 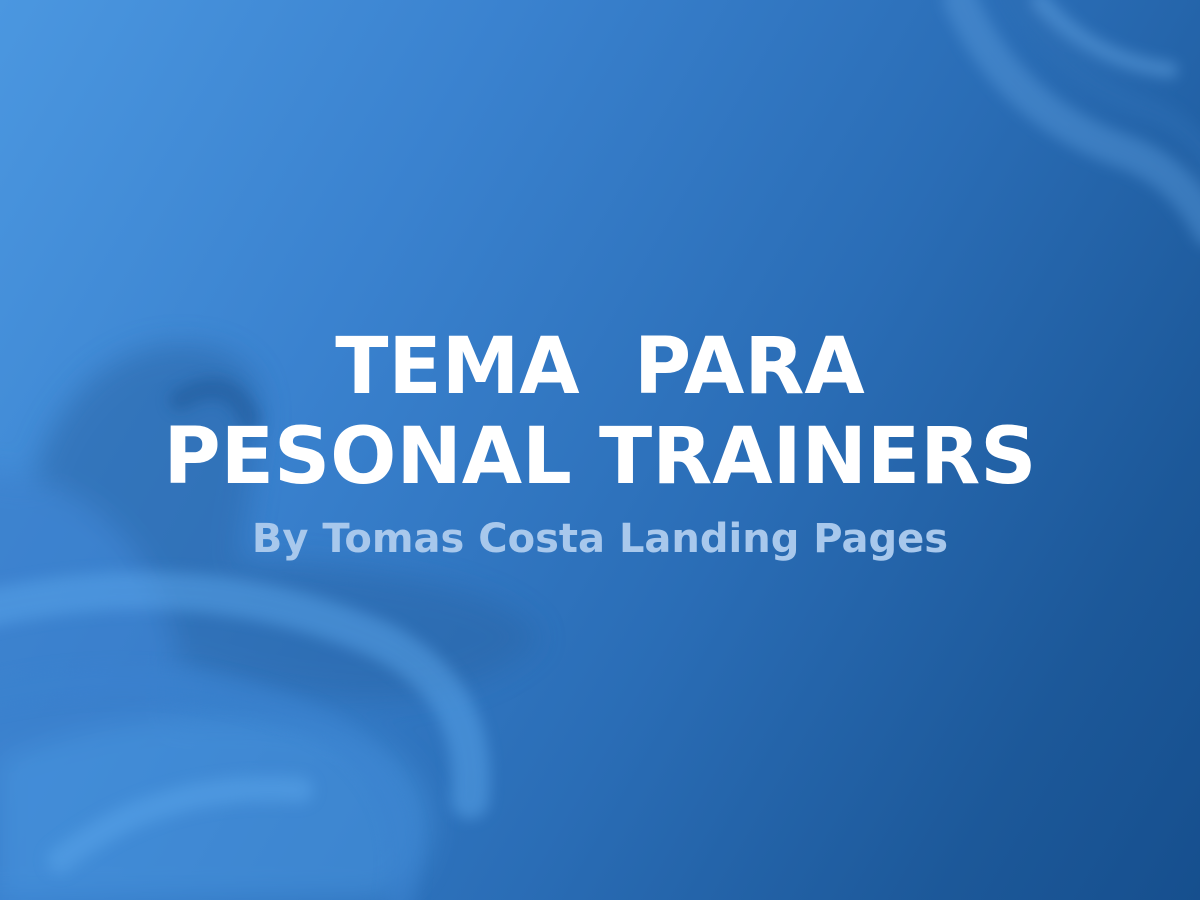 I want to click on hero-subtitle: By Tomas Costa Landing Pages, so click(x=600, y=539).